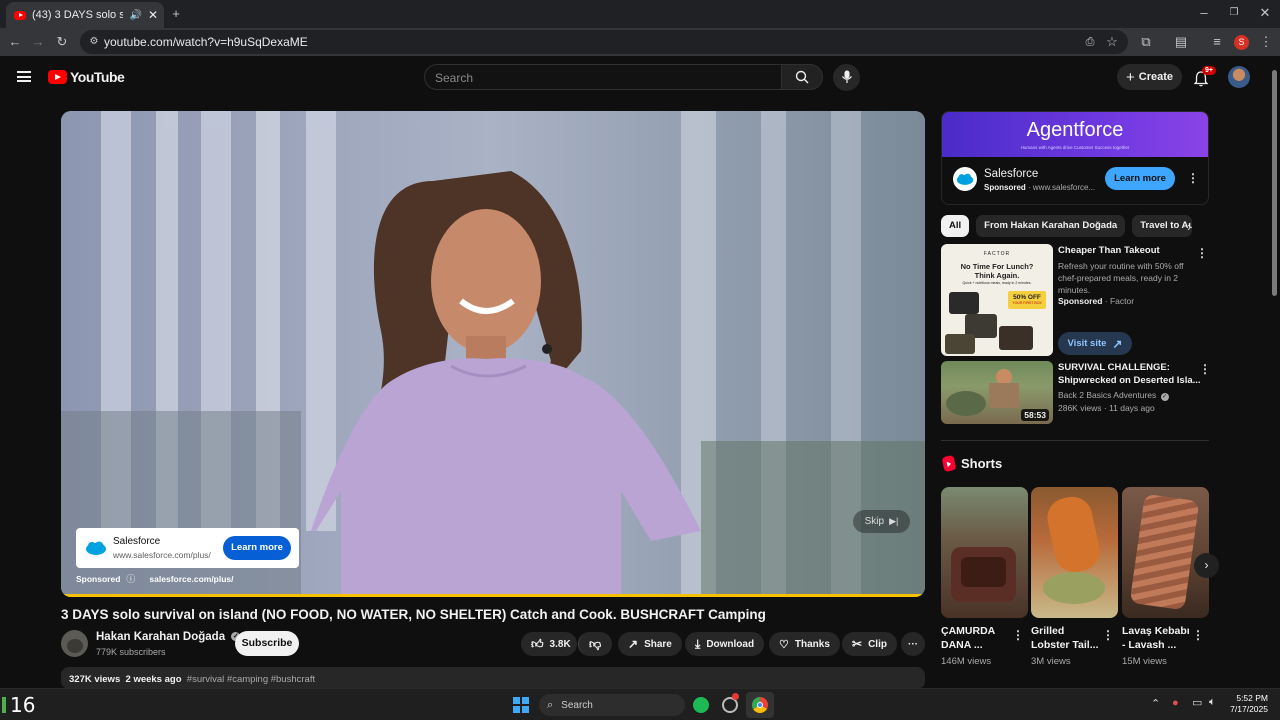 The image size is (1280, 720). Describe the element at coordinates (130, 578) in the screenshot. I see `info-icon: ⓘ` at that location.